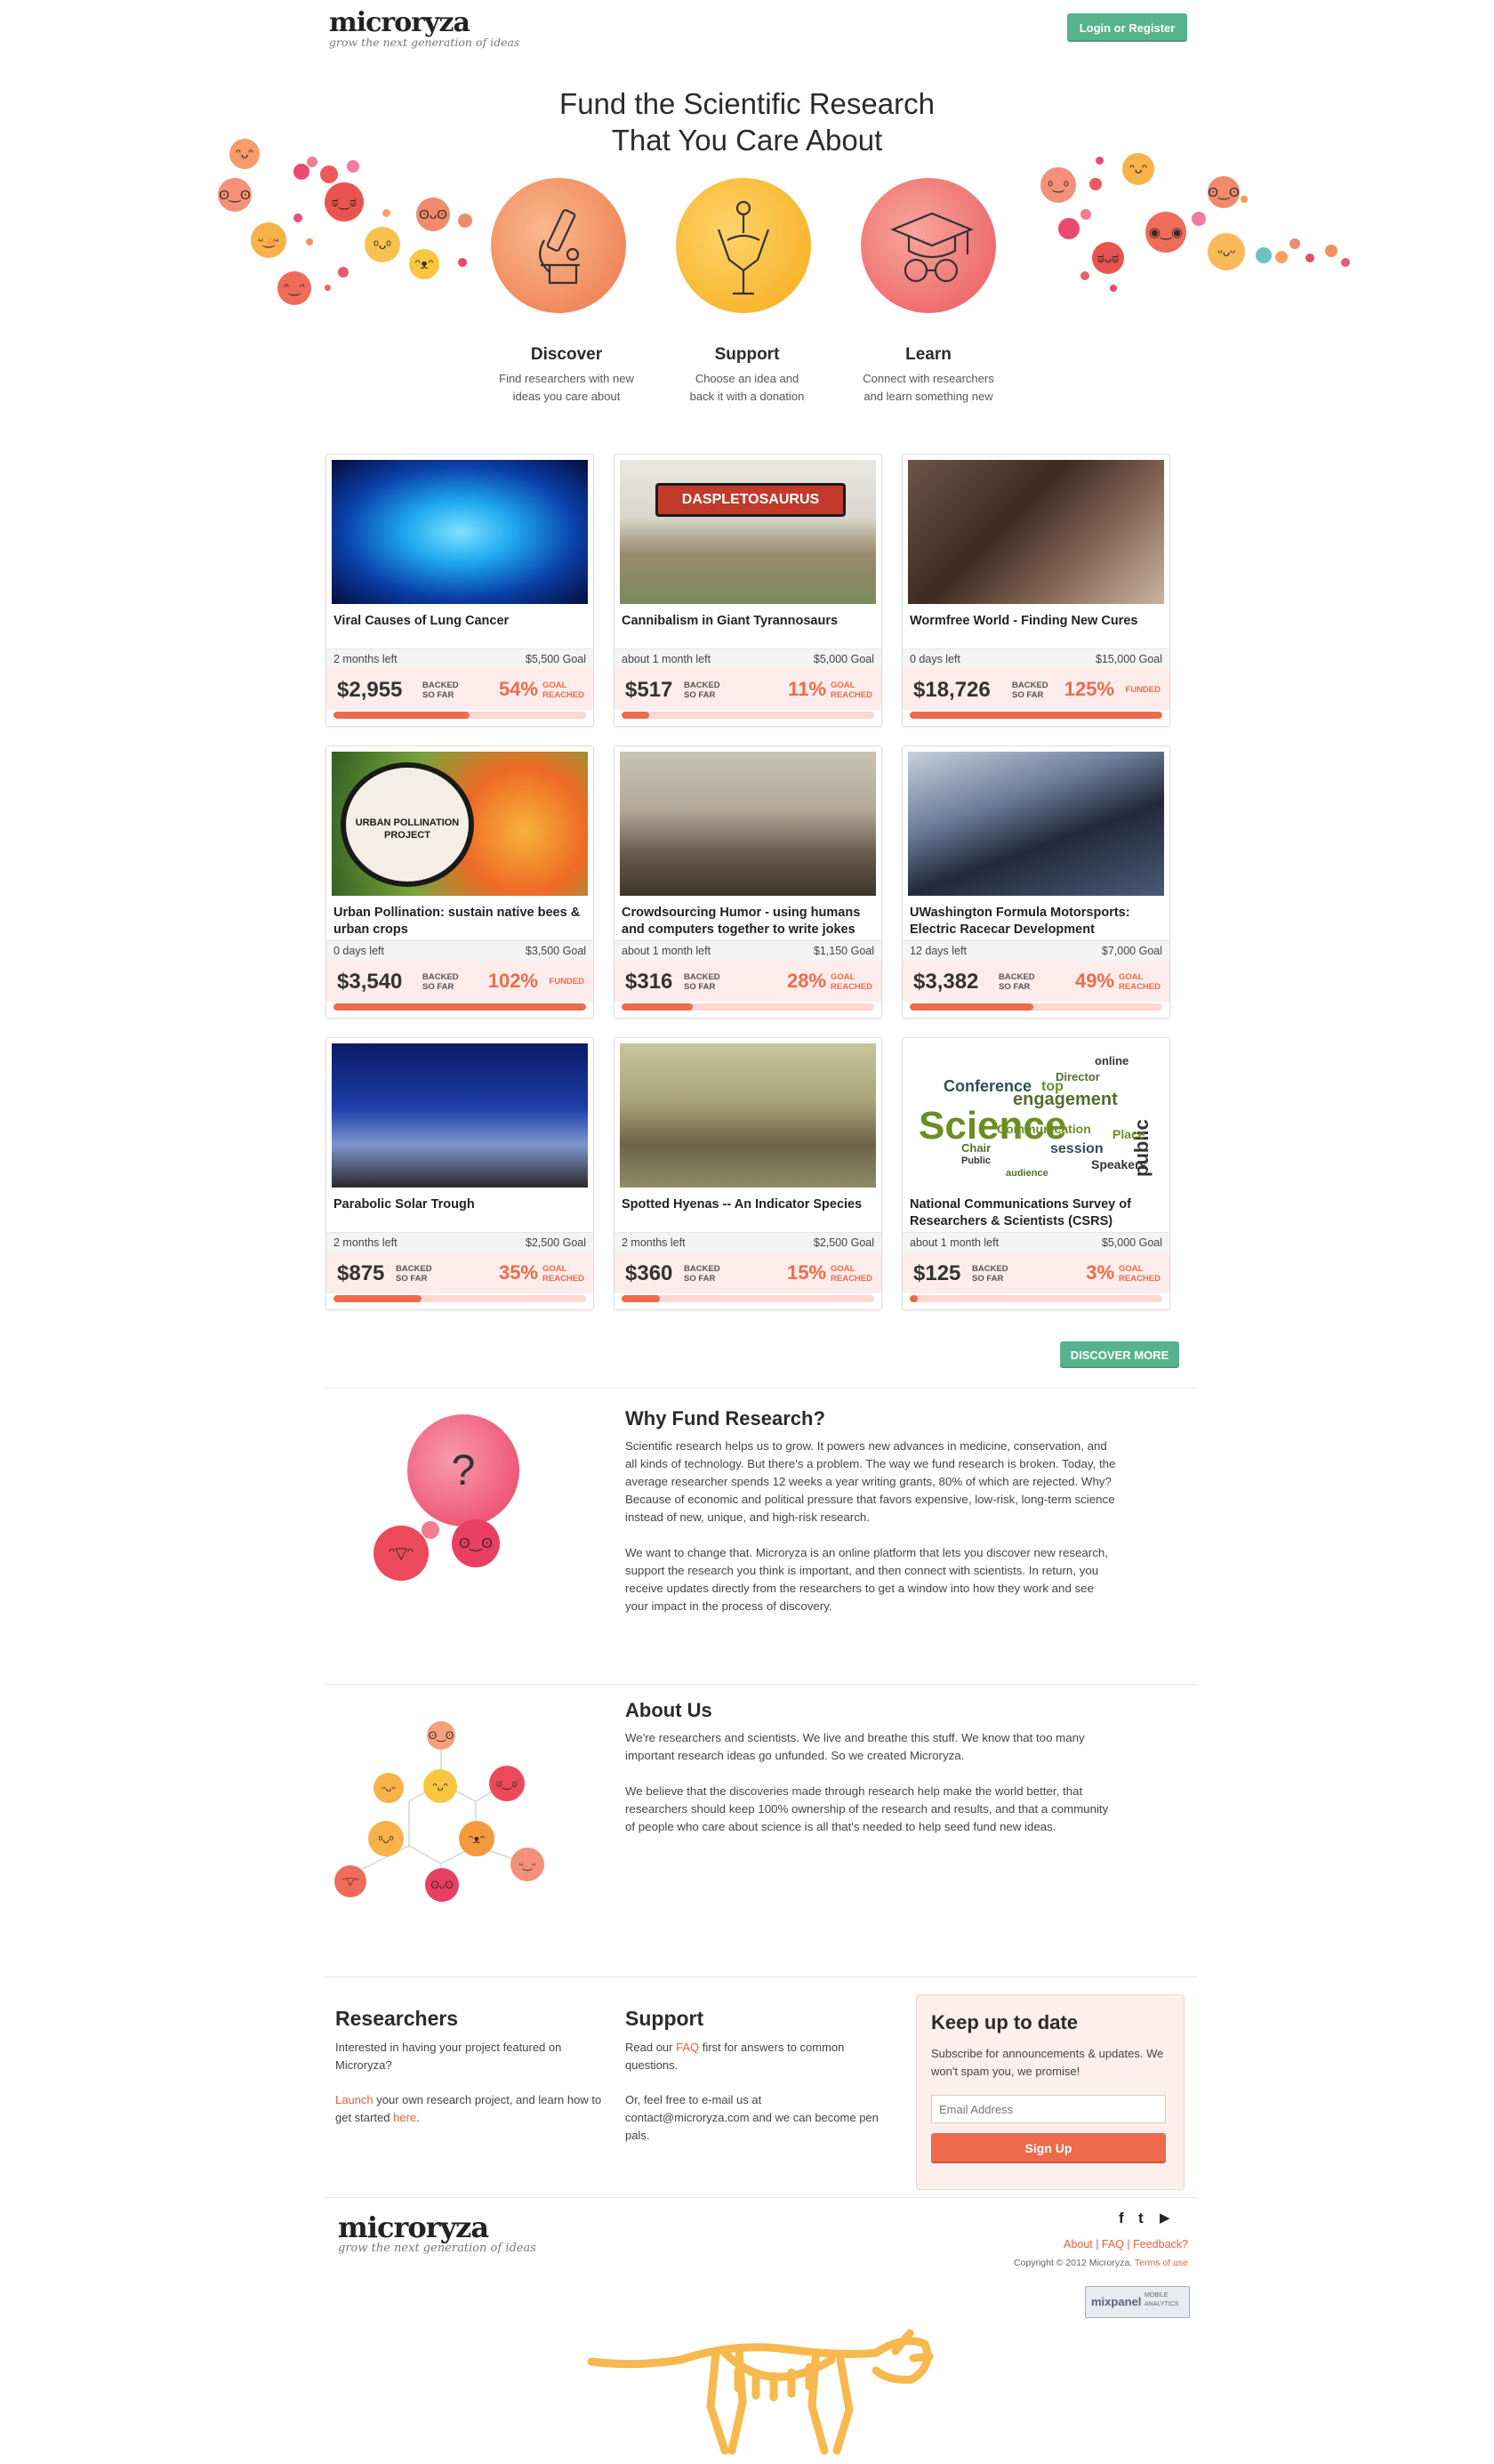 The image size is (1494, 2464). What do you see at coordinates (404, 2117) in the screenshot?
I see `here-link: here` at bounding box center [404, 2117].